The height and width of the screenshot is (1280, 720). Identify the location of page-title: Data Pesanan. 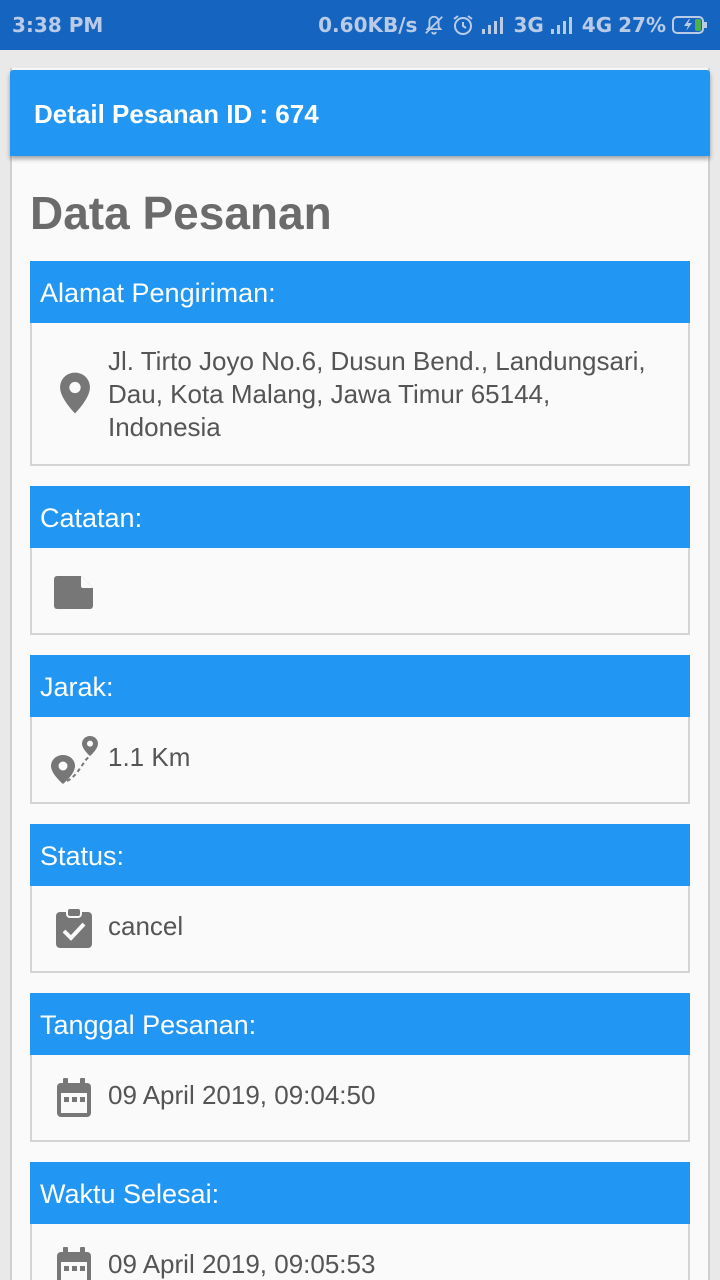
(181, 213).